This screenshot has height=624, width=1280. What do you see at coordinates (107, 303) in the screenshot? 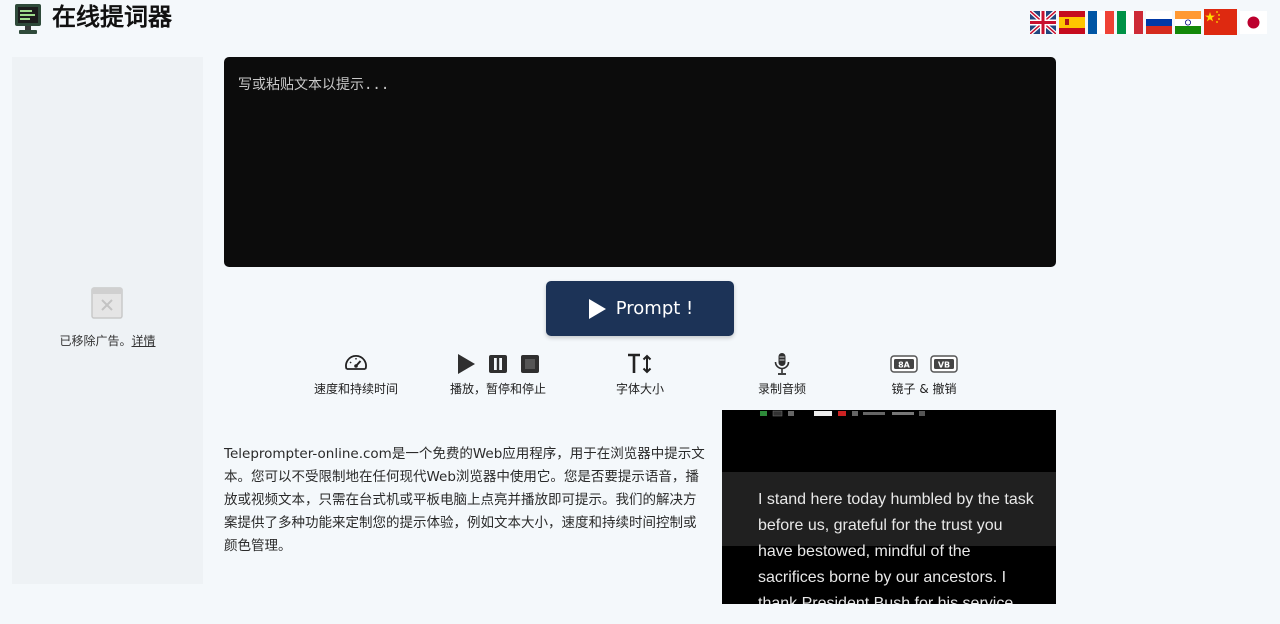
I see `ad-removed-icon` at bounding box center [107, 303].